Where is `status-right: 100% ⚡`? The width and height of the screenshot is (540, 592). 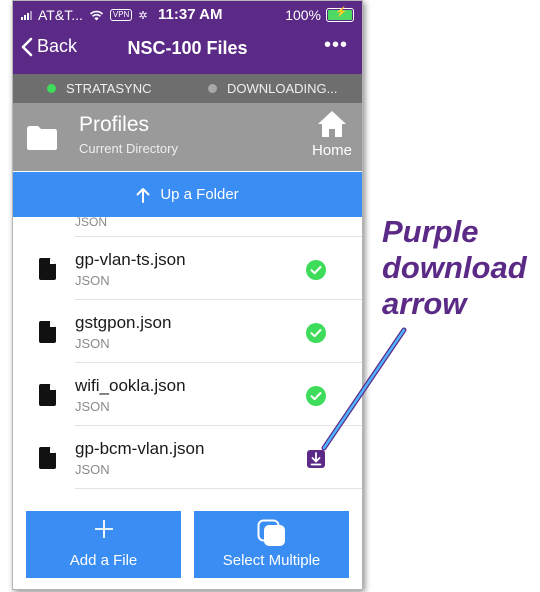
status-right: 100% ⚡ is located at coordinates (319, 15).